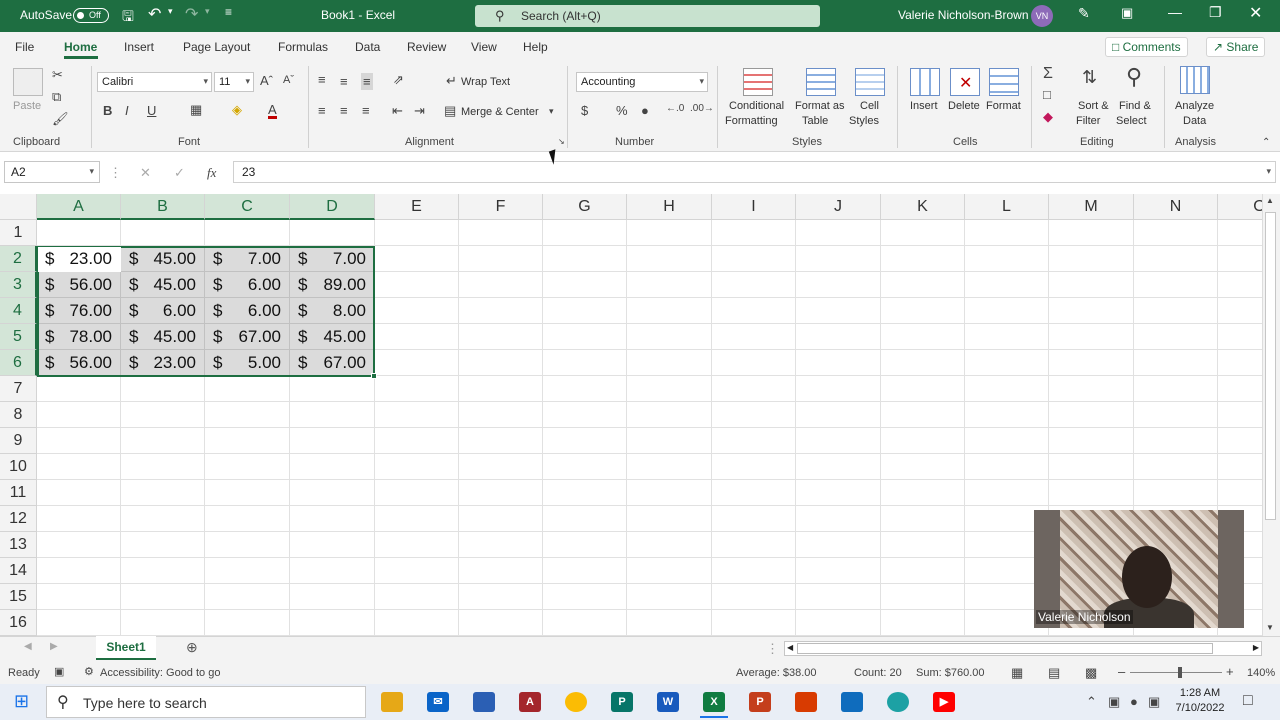  What do you see at coordinates (1091, 673) in the screenshot?
I see `page-break-view-icon: ▩` at bounding box center [1091, 673].